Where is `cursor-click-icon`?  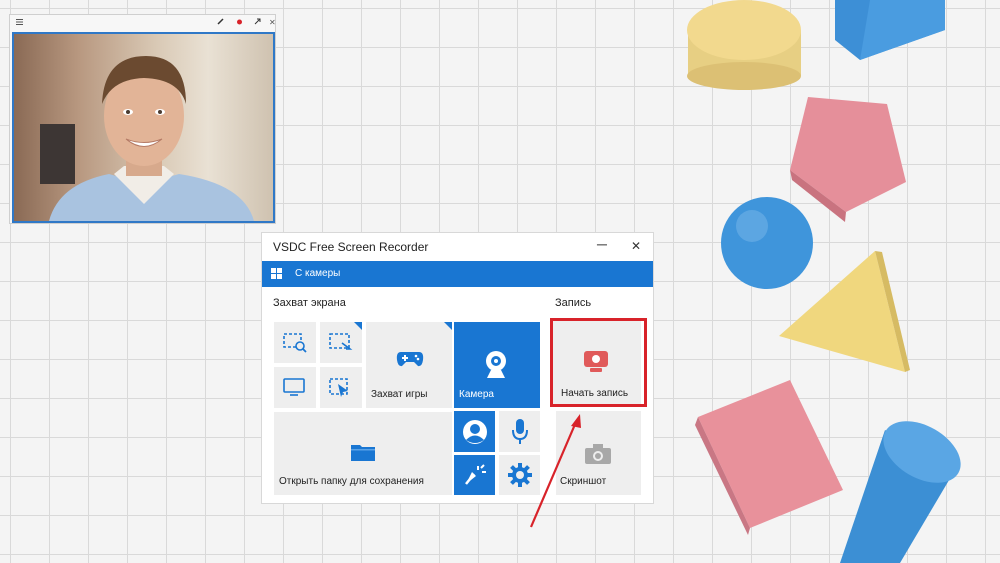 cursor-click-icon is located at coordinates (475, 474).